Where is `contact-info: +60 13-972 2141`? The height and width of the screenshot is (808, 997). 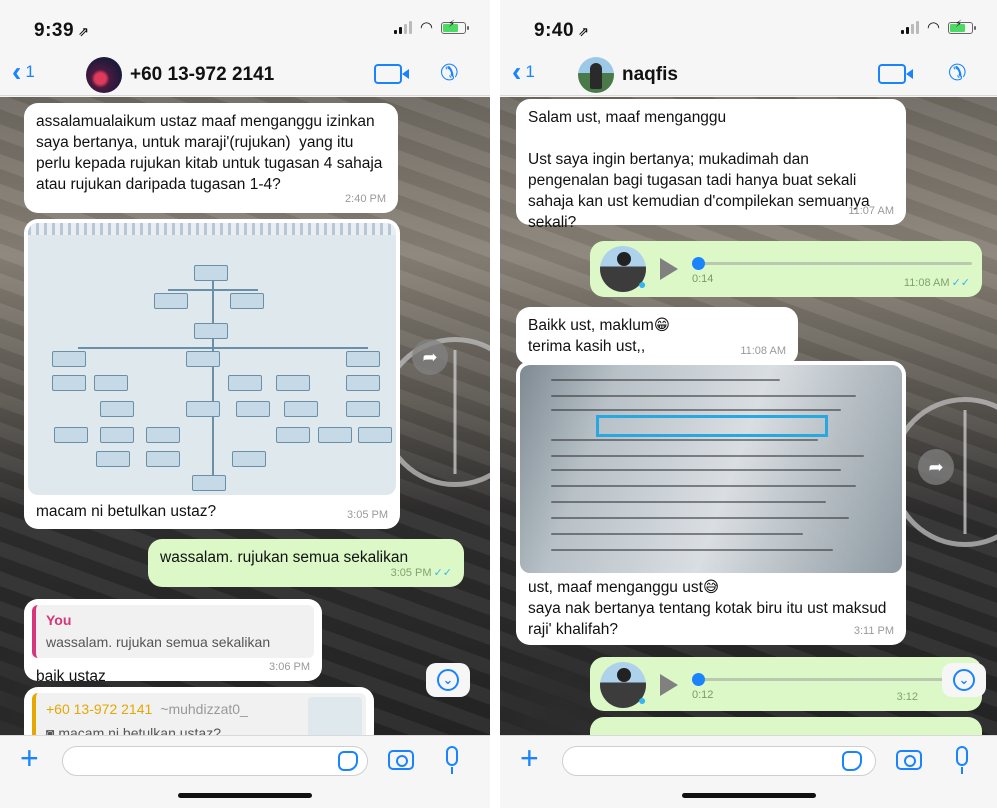
contact-info: +60 13-972 2141 is located at coordinates (180, 75).